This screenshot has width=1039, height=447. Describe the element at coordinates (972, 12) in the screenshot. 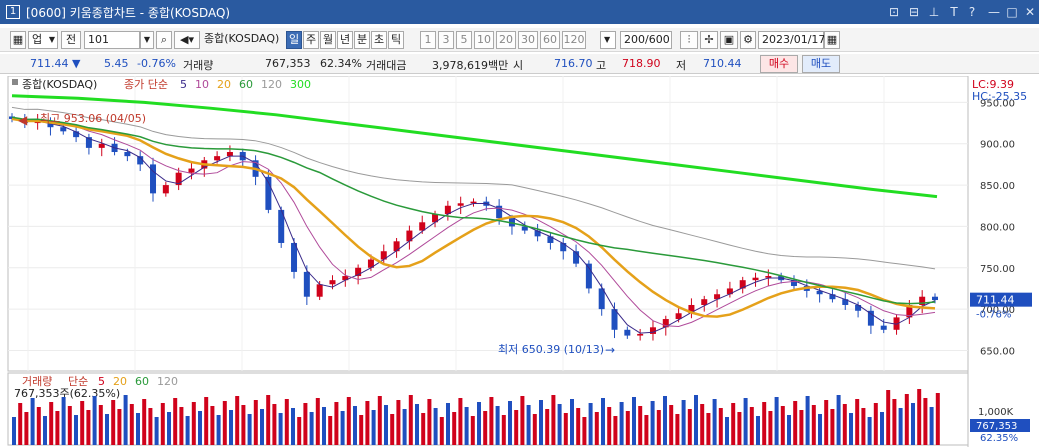

I see `help-icon: ?` at that location.